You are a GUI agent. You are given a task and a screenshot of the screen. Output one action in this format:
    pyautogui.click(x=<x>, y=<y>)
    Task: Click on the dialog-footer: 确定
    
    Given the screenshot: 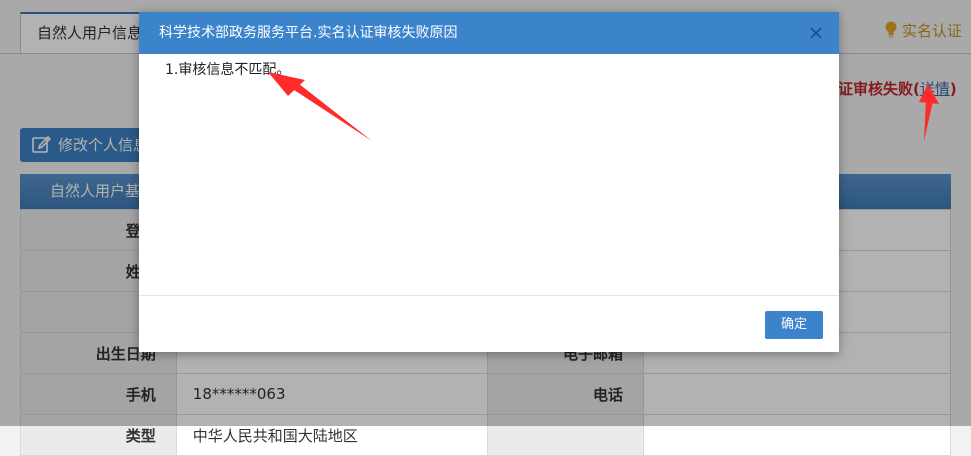 What is the action you would take?
    pyautogui.click(x=489, y=323)
    